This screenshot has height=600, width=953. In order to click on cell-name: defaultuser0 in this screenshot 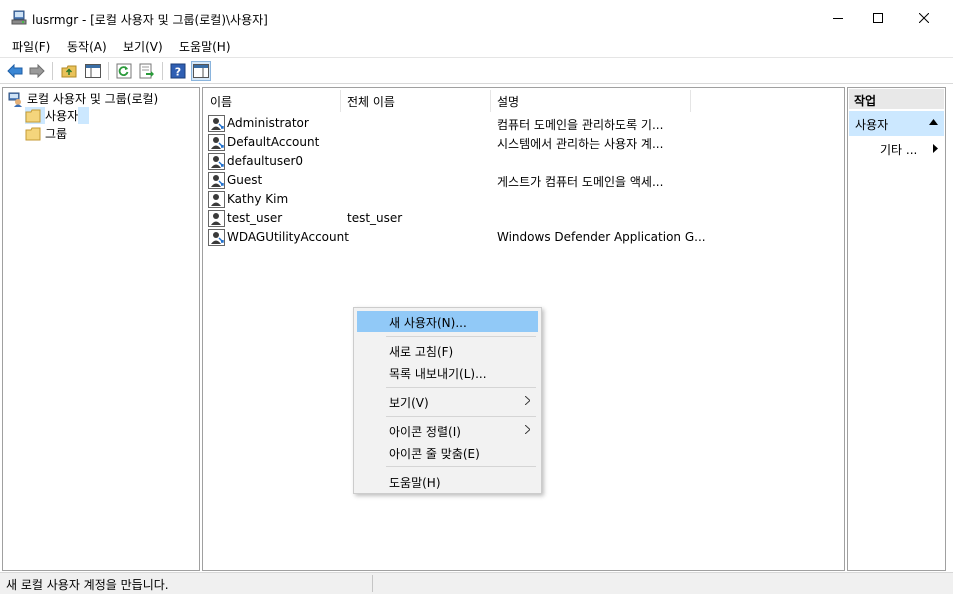, I will do `click(265, 161)`.